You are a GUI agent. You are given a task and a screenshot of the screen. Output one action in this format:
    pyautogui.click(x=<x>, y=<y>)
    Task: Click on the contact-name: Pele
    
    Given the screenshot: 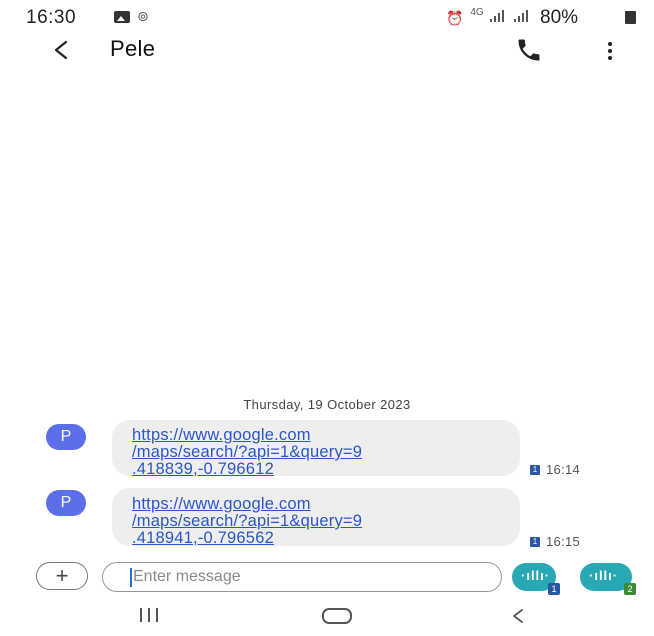 What is the action you would take?
    pyautogui.click(x=133, y=48)
    